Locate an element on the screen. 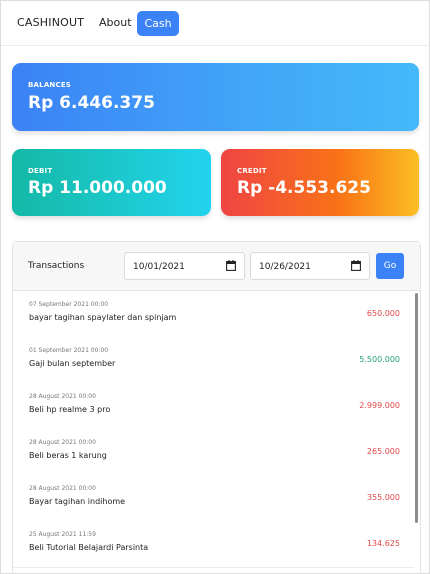  transaction-description: Beli beras 1 karung is located at coordinates (68, 455).